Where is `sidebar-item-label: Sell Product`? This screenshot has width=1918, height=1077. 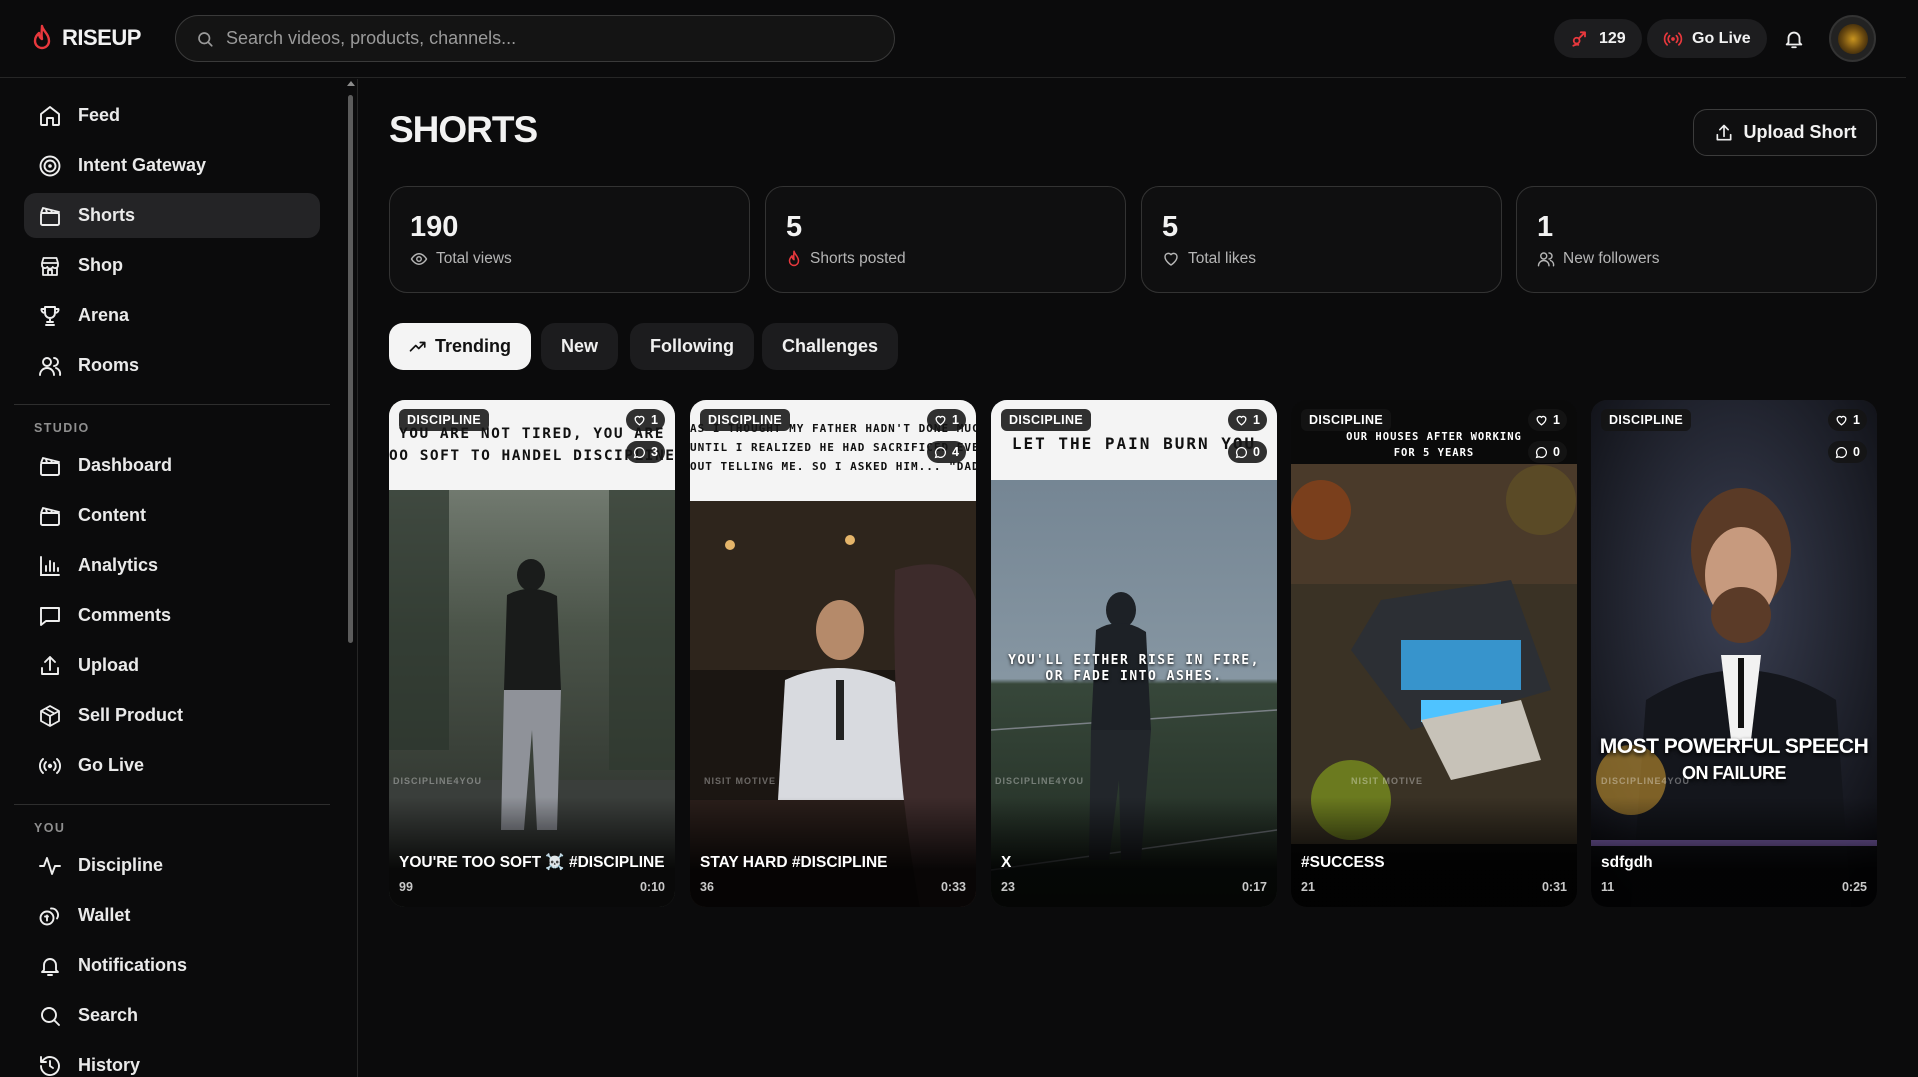
sidebar-item-label: Sell Product is located at coordinates (131, 715).